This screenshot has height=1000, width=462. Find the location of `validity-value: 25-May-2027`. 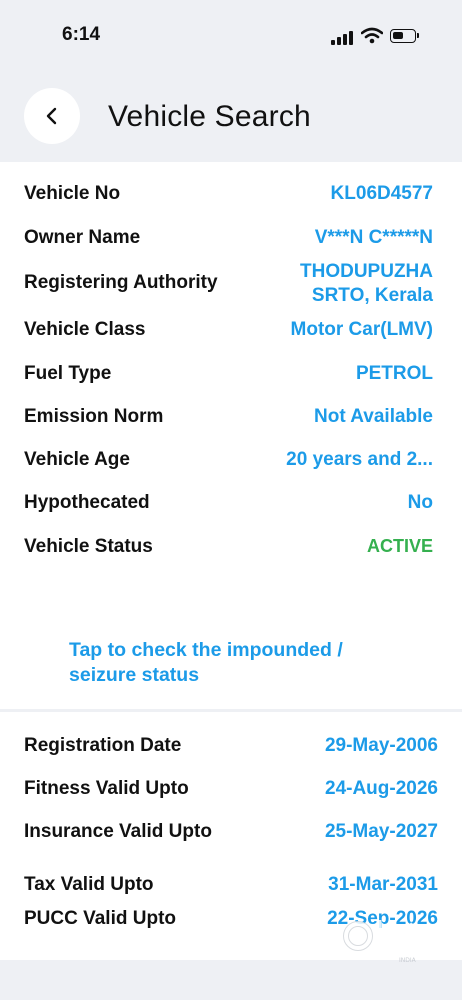

validity-value: 25-May-2027 is located at coordinates (381, 831).